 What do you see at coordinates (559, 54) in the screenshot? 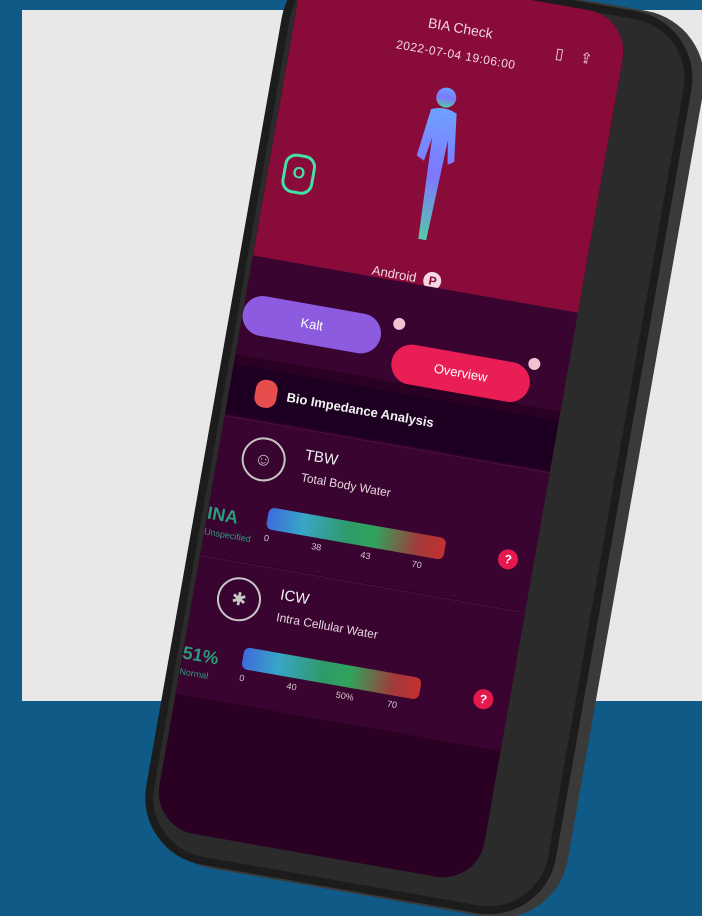
I see `document-icon: ▯` at bounding box center [559, 54].